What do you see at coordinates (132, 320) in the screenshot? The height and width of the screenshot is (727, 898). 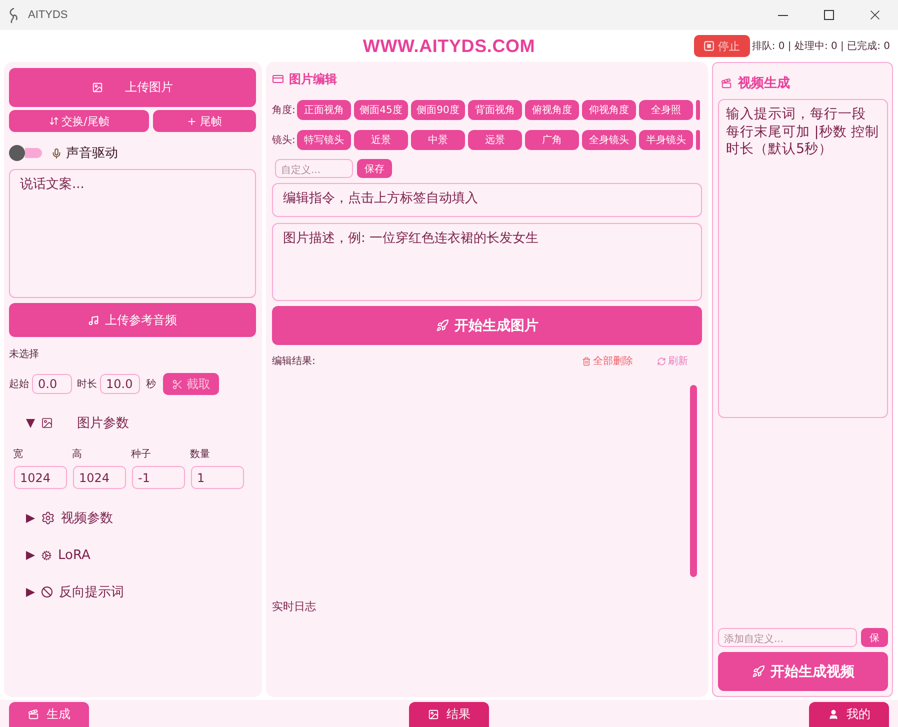 I see `upload-audio-button: 上传参考音频` at bounding box center [132, 320].